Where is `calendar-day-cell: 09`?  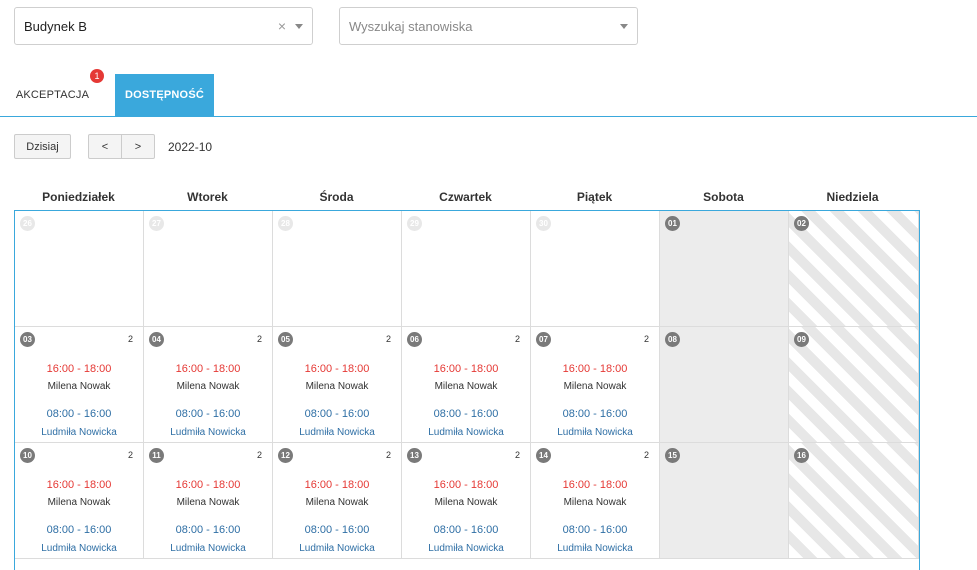 calendar-day-cell: 09 is located at coordinates (854, 385).